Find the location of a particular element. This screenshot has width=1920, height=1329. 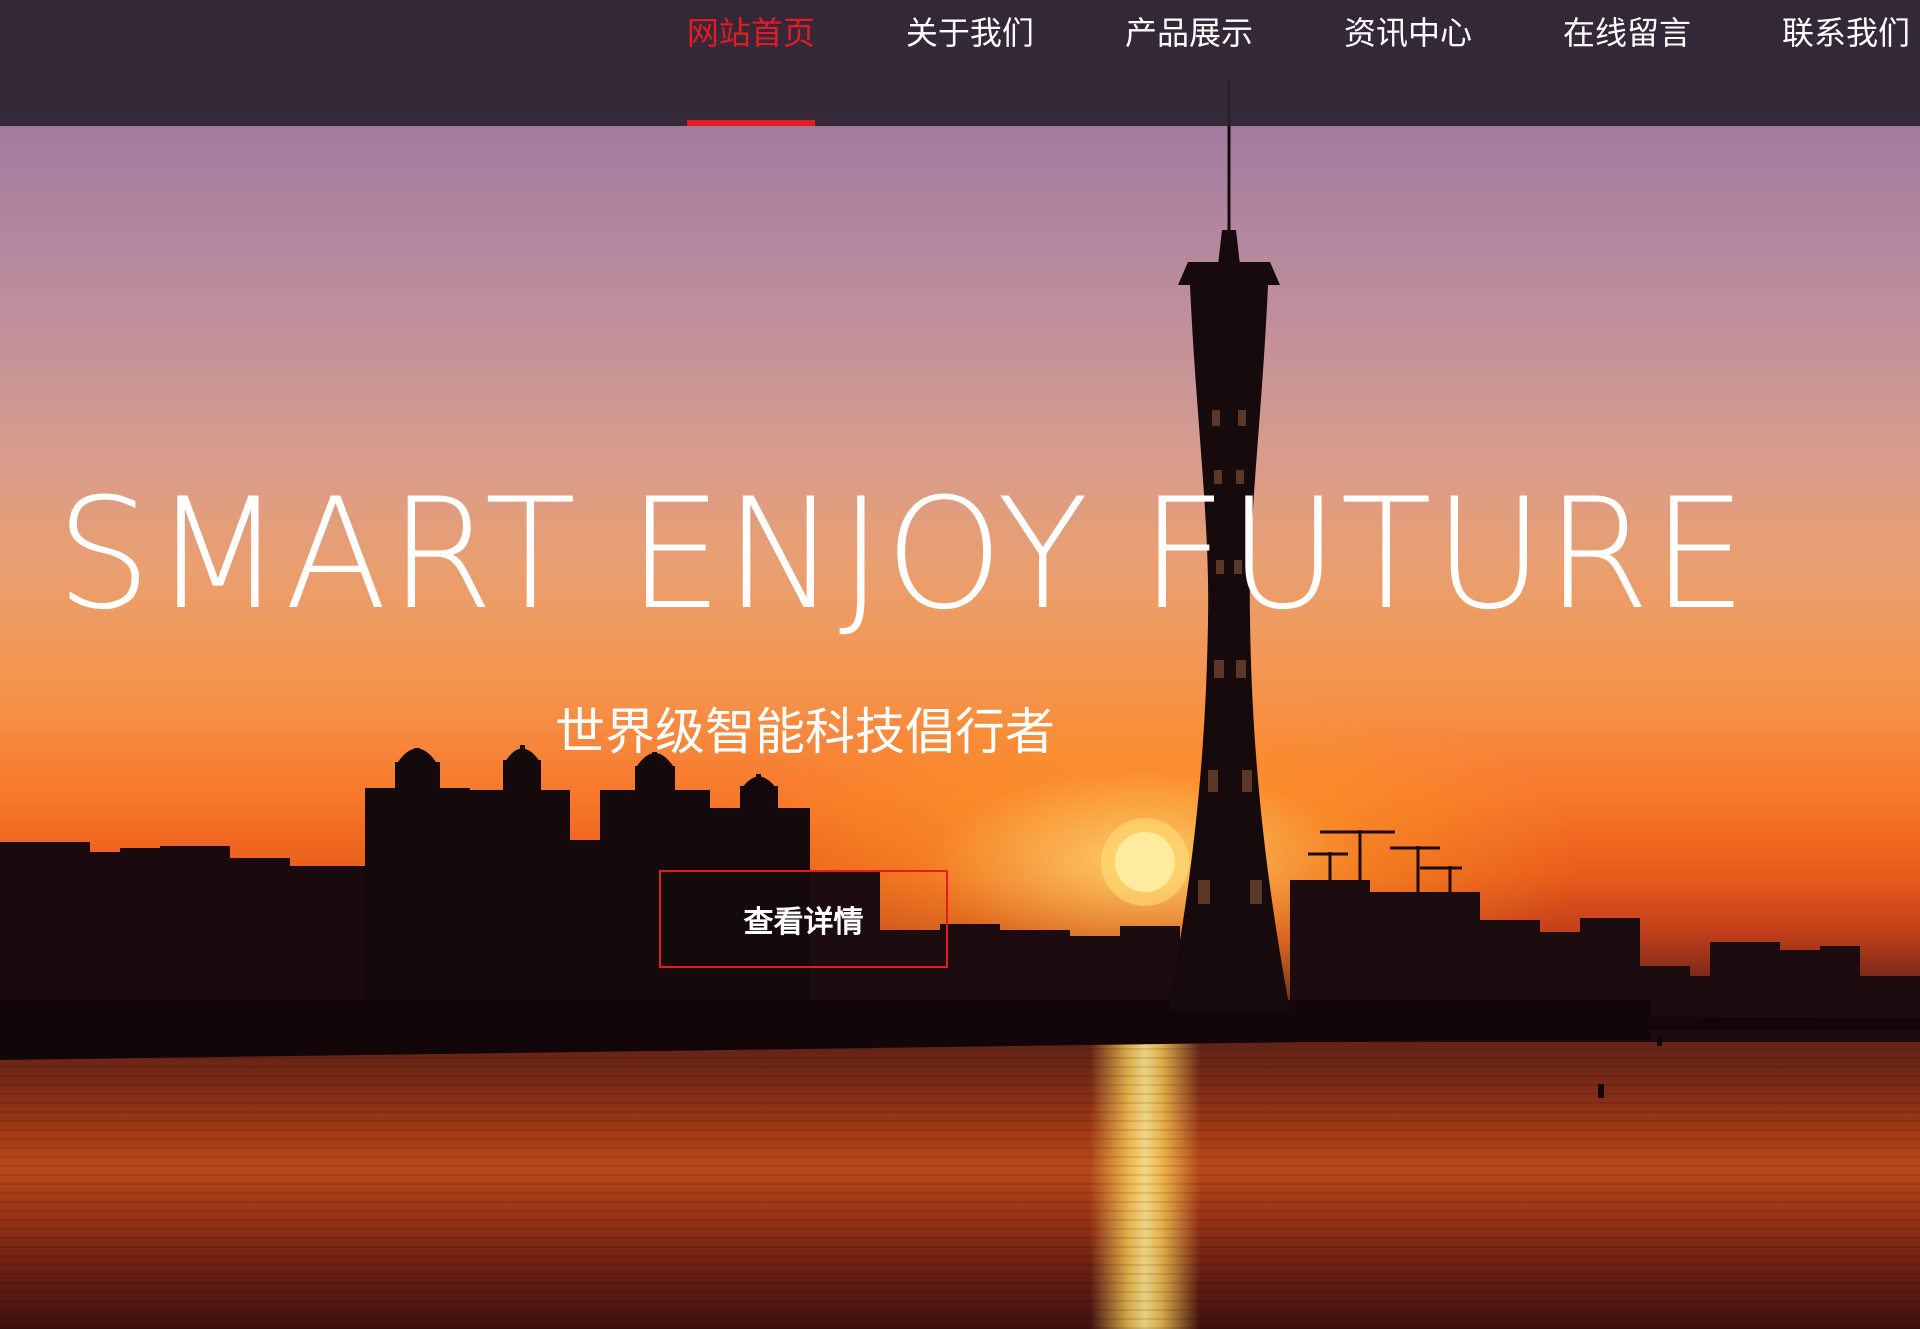

nav-item-about: 关于我们 is located at coordinates (970, 63).